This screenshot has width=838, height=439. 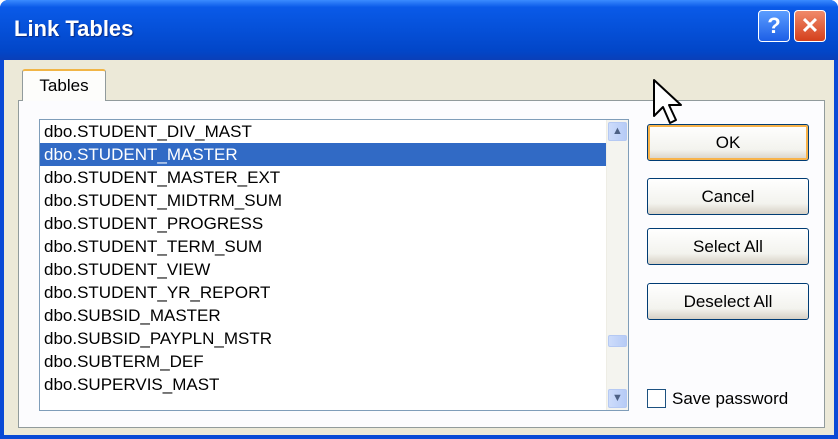 What do you see at coordinates (728, 196) in the screenshot?
I see `cancel-button: Cancel` at bounding box center [728, 196].